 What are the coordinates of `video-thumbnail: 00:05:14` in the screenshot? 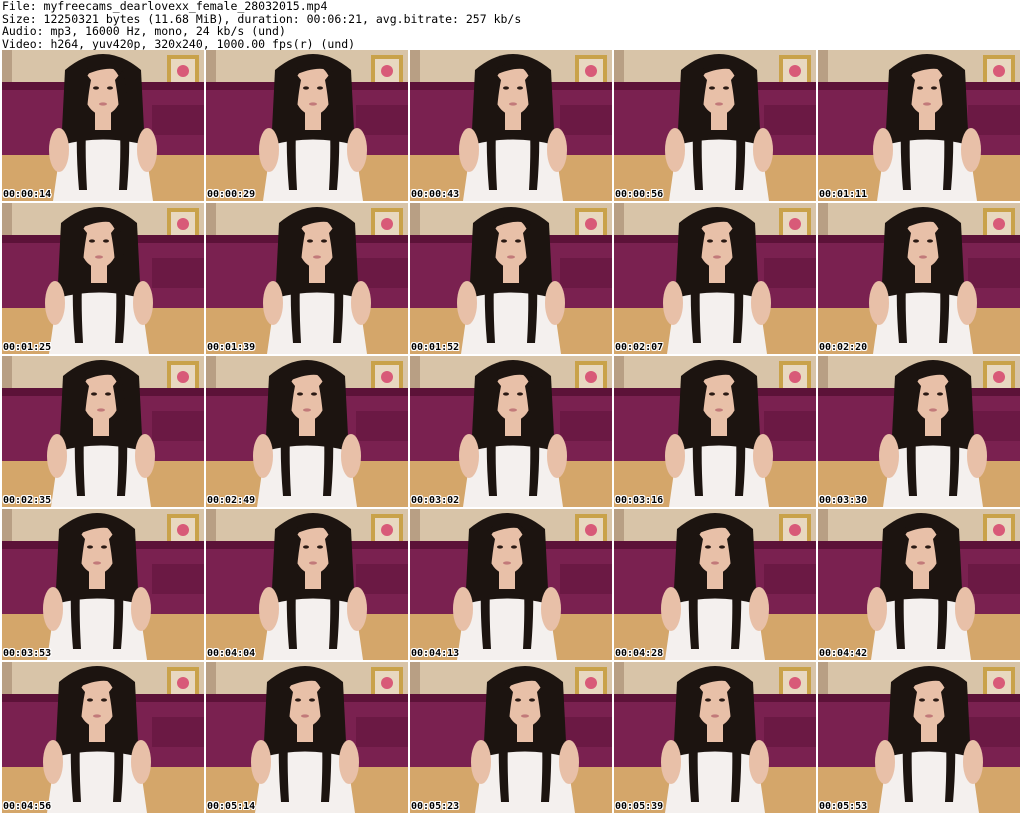 It's located at (307, 737).